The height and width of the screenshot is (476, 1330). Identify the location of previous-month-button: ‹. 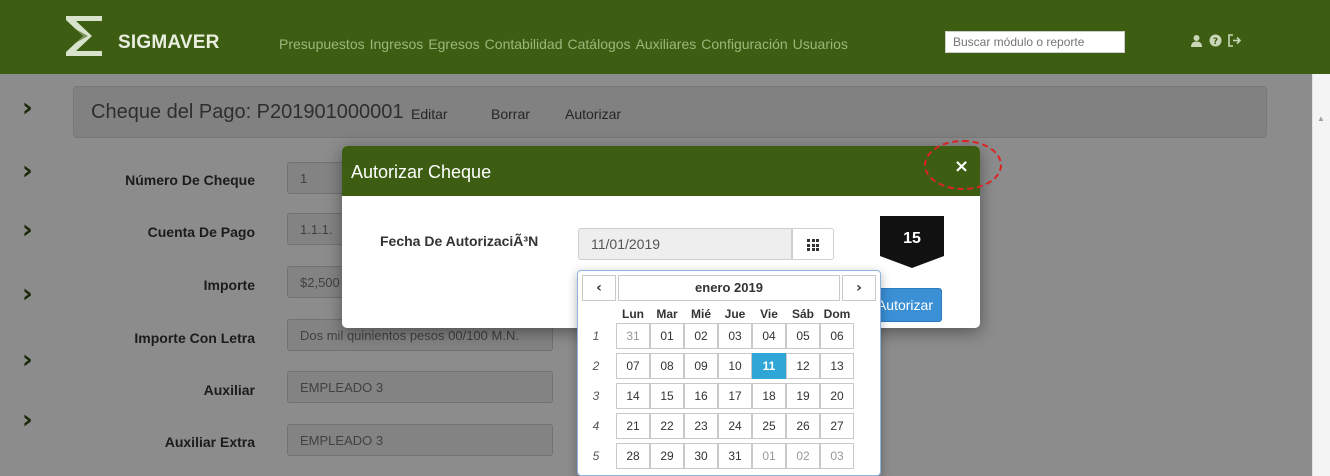
(599, 288).